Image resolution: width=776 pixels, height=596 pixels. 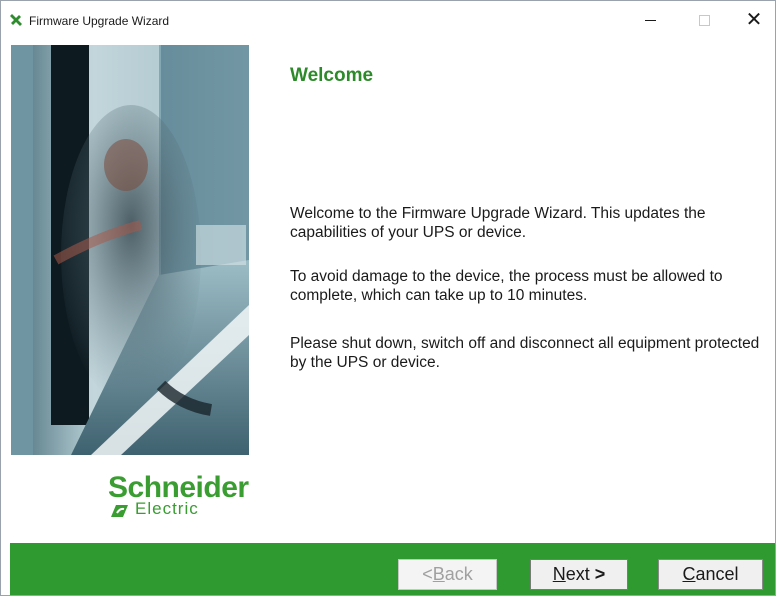 I want to click on maximize-button, so click(x=704, y=20).